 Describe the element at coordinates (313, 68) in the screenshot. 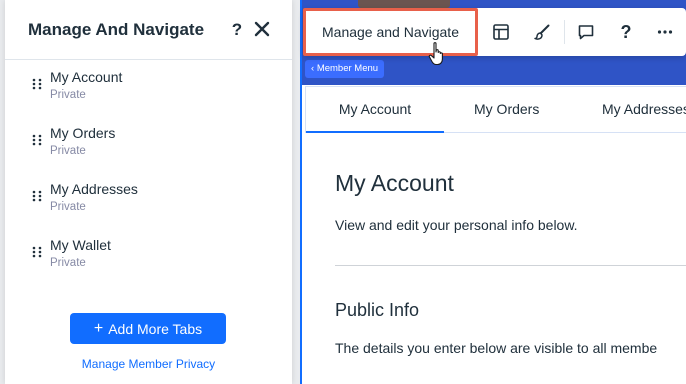

I see `chevron-left-icon: ‹` at that location.